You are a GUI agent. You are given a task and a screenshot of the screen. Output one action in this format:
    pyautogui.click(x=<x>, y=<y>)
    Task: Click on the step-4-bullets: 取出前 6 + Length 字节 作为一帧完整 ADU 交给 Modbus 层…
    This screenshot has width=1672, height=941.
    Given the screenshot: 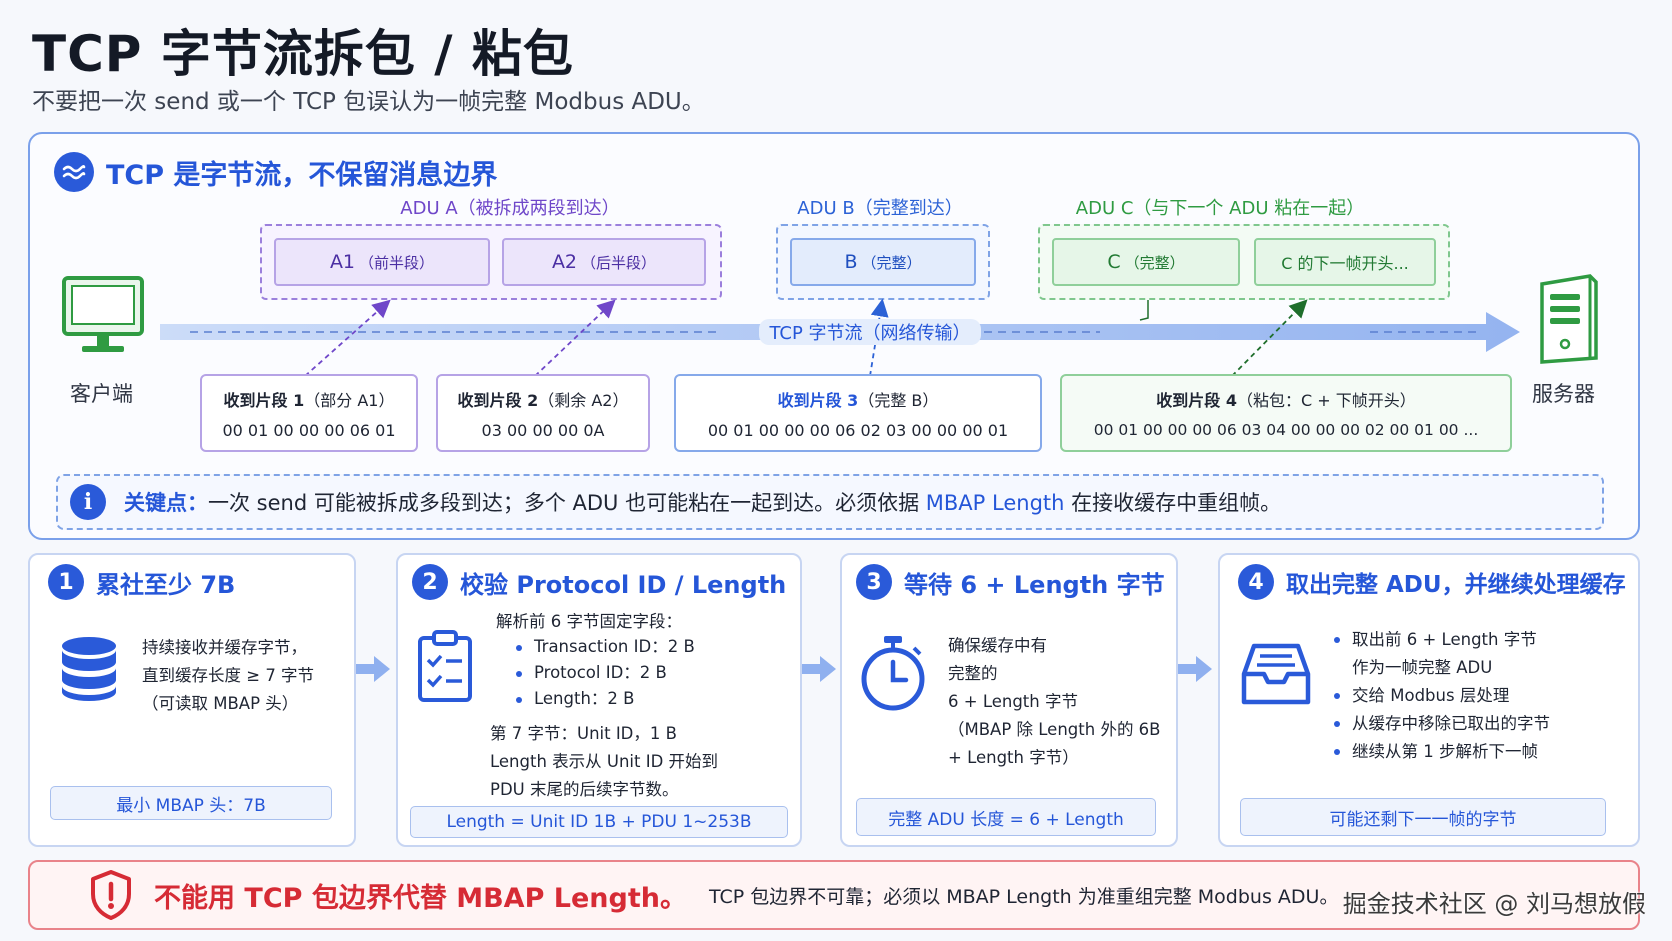 What is the action you would take?
    pyautogui.click(x=1440, y=696)
    